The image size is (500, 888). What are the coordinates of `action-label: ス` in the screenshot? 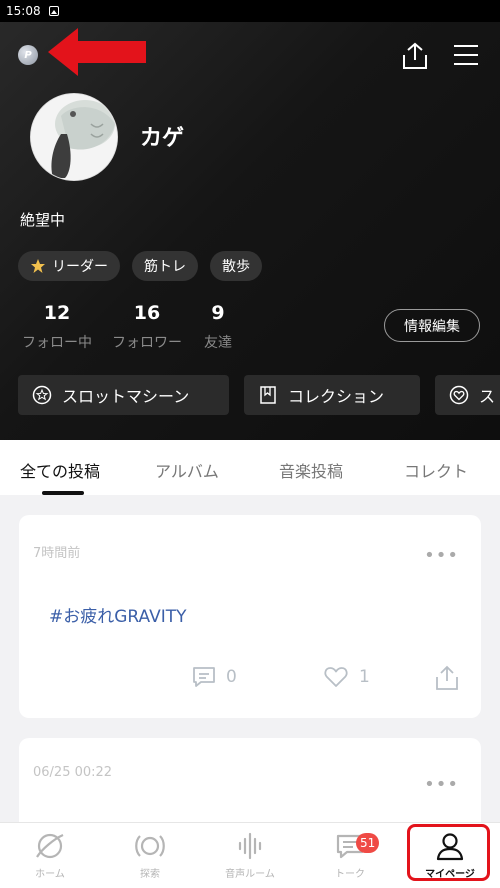 It's located at (487, 396).